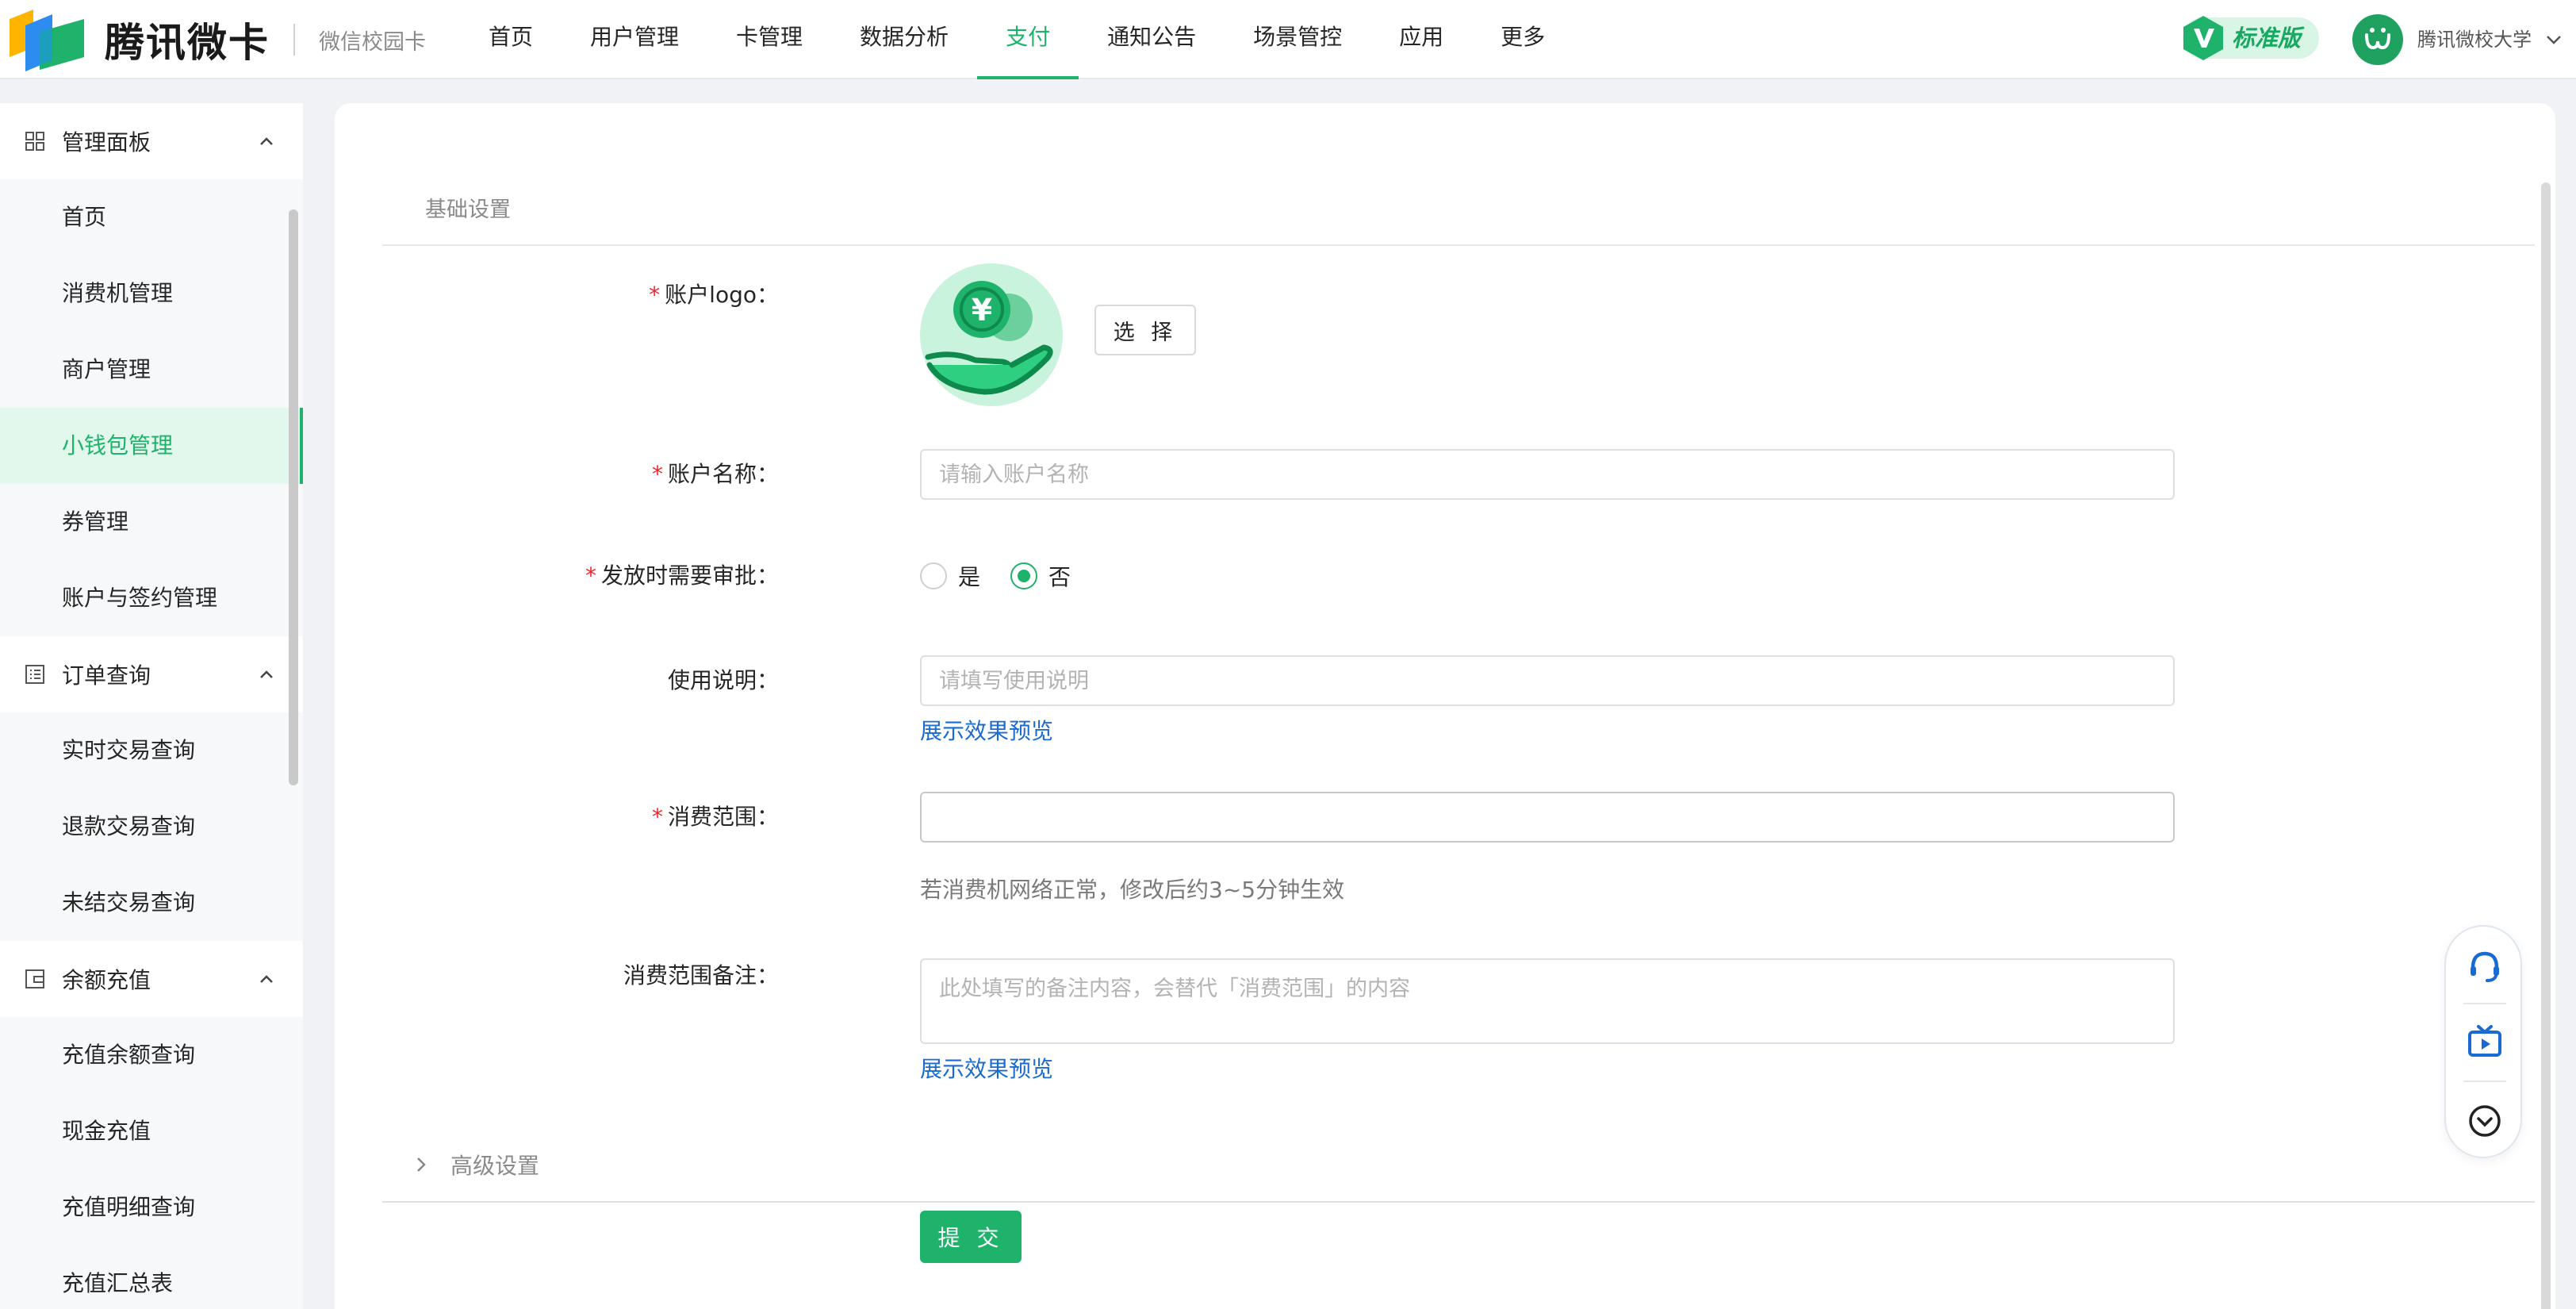 The height and width of the screenshot is (1309, 2576). What do you see at coordinates (1060, 576) in the screenshot?
I see `approval-no-label: 否` at bounding box center [1060, 576].